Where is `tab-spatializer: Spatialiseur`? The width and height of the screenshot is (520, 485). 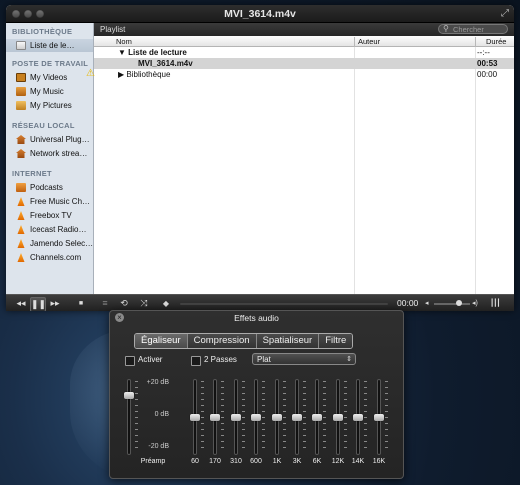 tab-spatializer: Spatialiseur is located at coordinates (288, 341).